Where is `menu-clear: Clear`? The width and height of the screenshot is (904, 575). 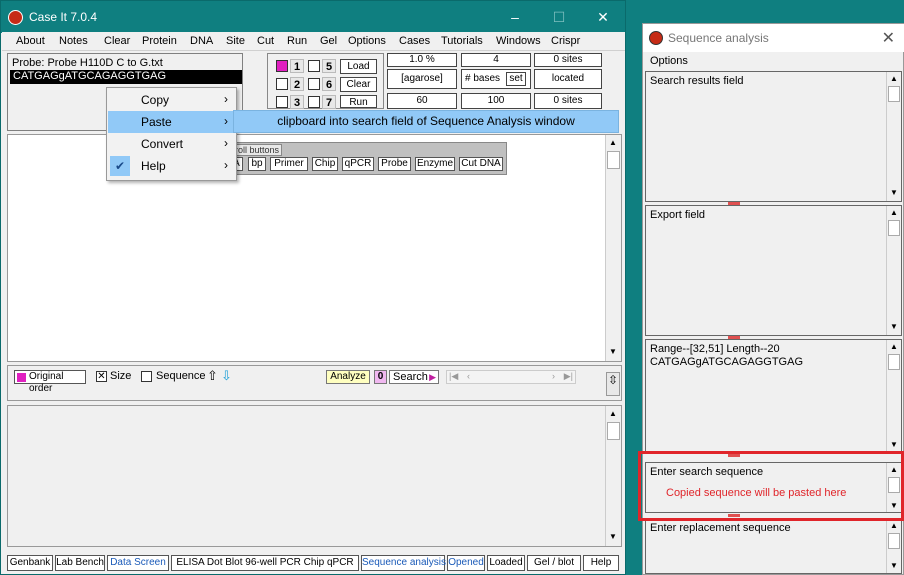 menu-clear: Clear is located at coordinates (117, 41).